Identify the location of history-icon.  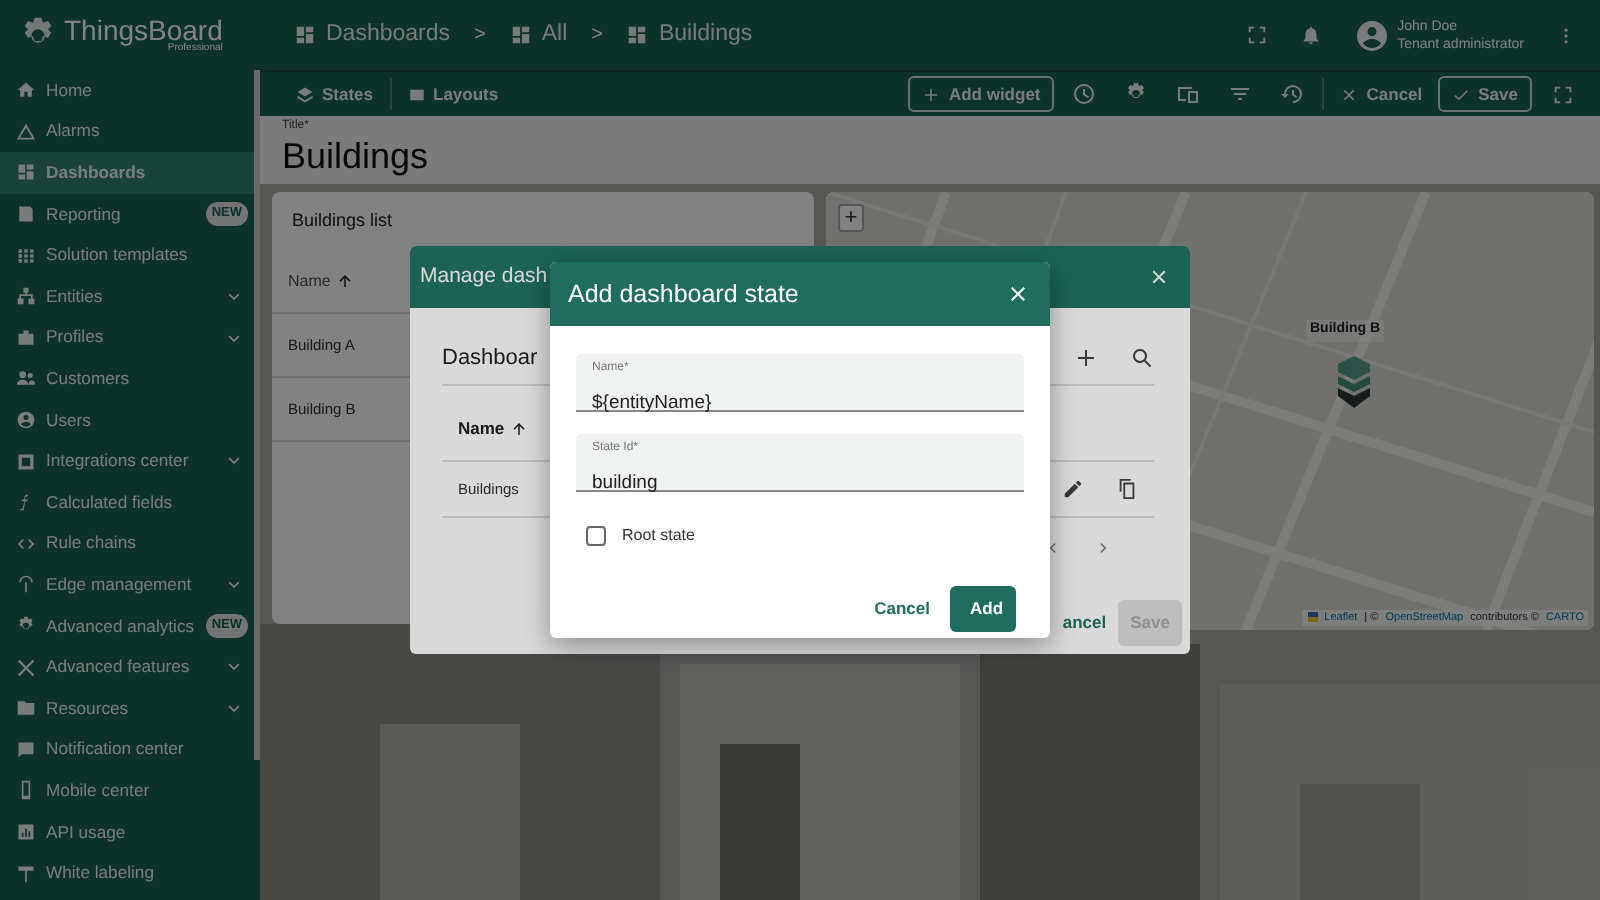
(1292, 94).